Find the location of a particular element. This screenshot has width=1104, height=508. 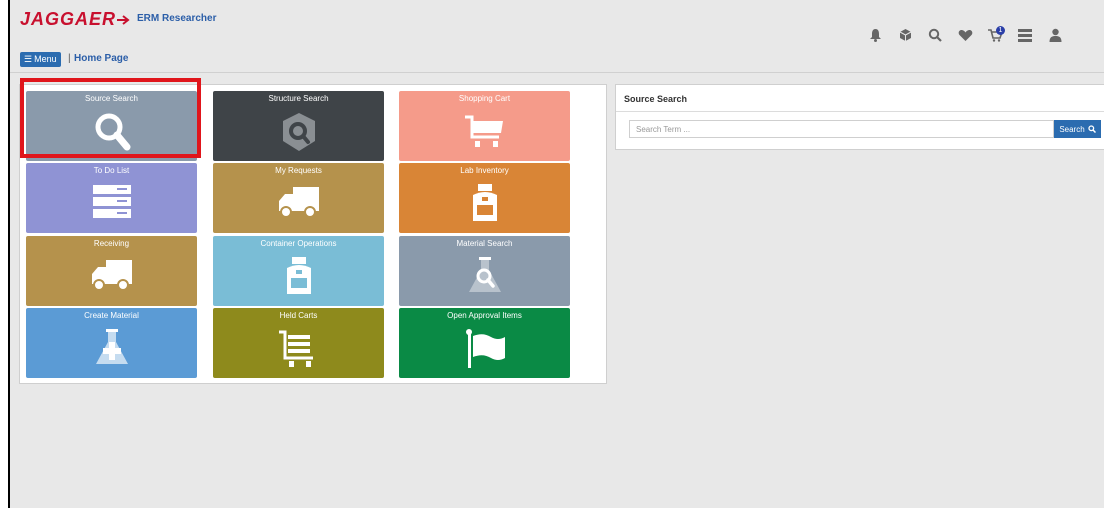

tile-material-search: Material Search is located at coordinates (484, 271).